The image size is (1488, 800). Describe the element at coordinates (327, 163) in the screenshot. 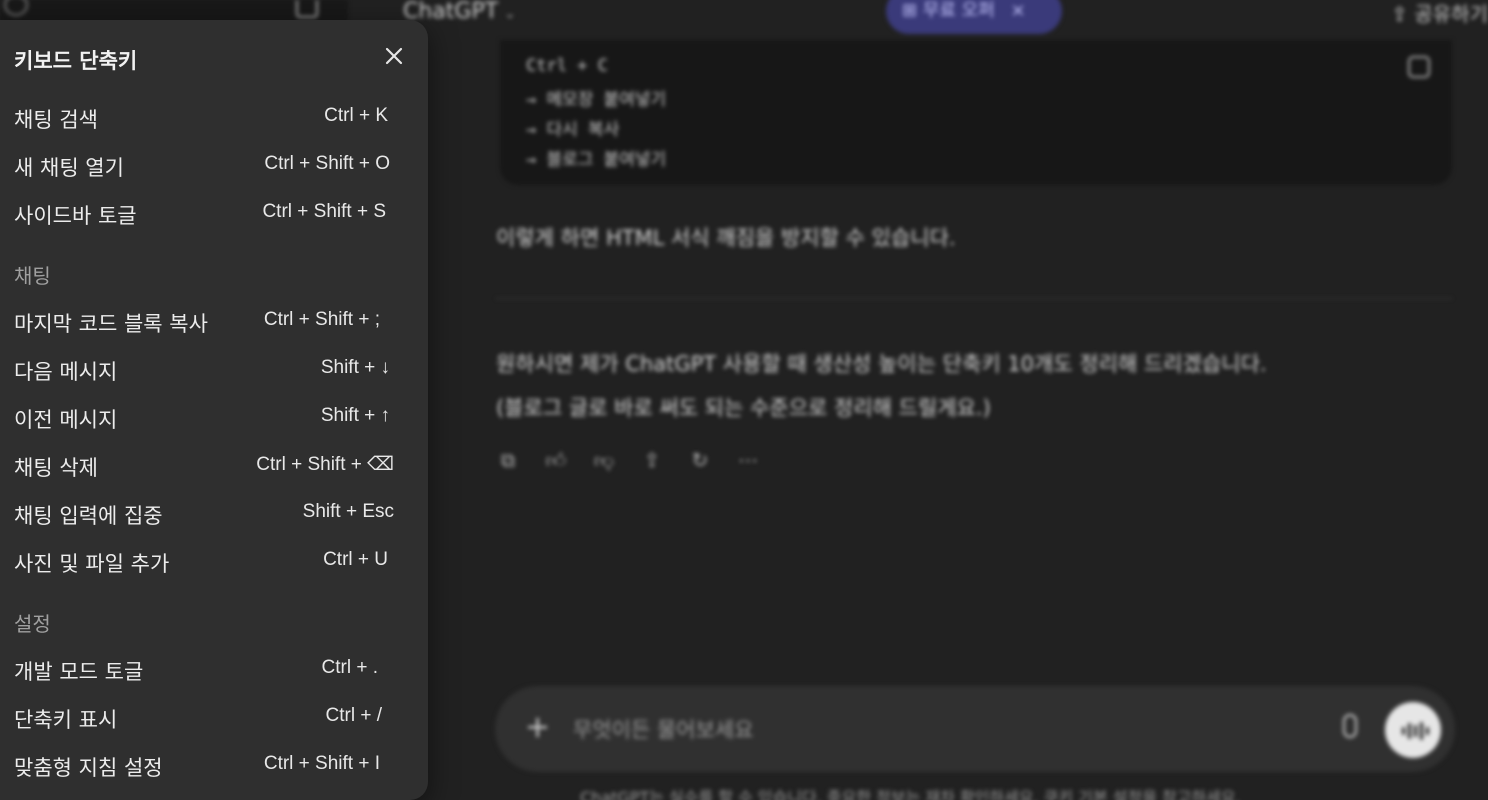

I see `shortcut-keys: Ctrl + Shift + O` at that location.